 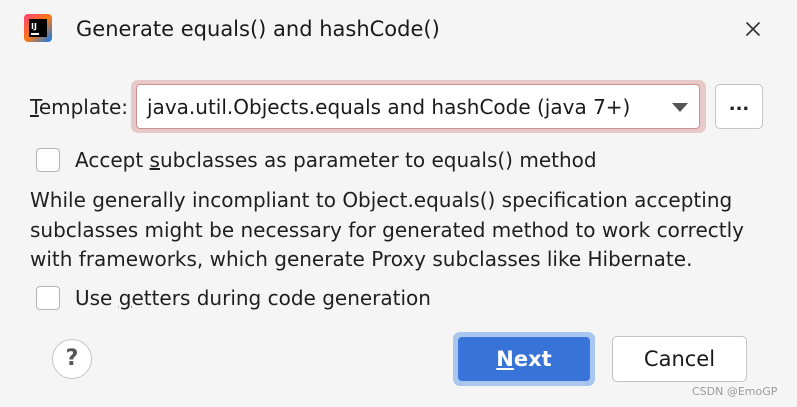 What do you see at coordinates (112, 160) in the screenshot?
I see `accept-subclasses-label-prefix: Accept` at bounding box center [112, 160].